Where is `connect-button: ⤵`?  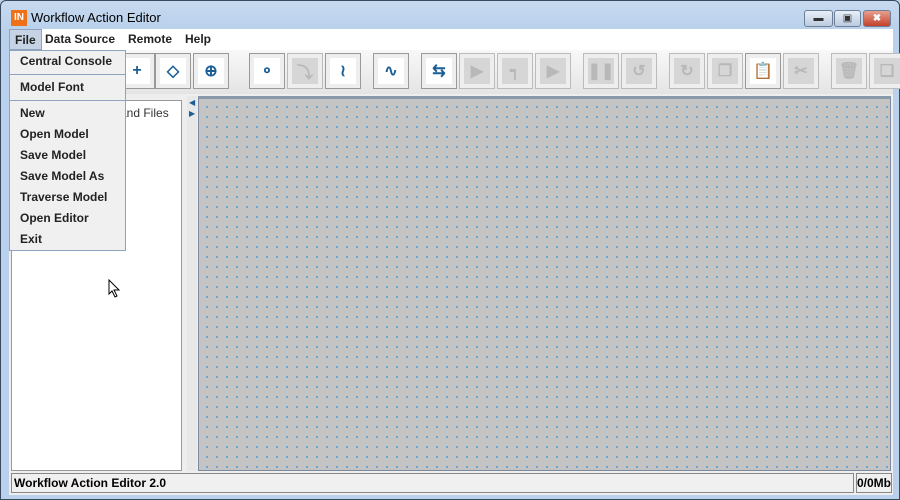 connect-button: ⤵ is located at coordinates (305, 71).